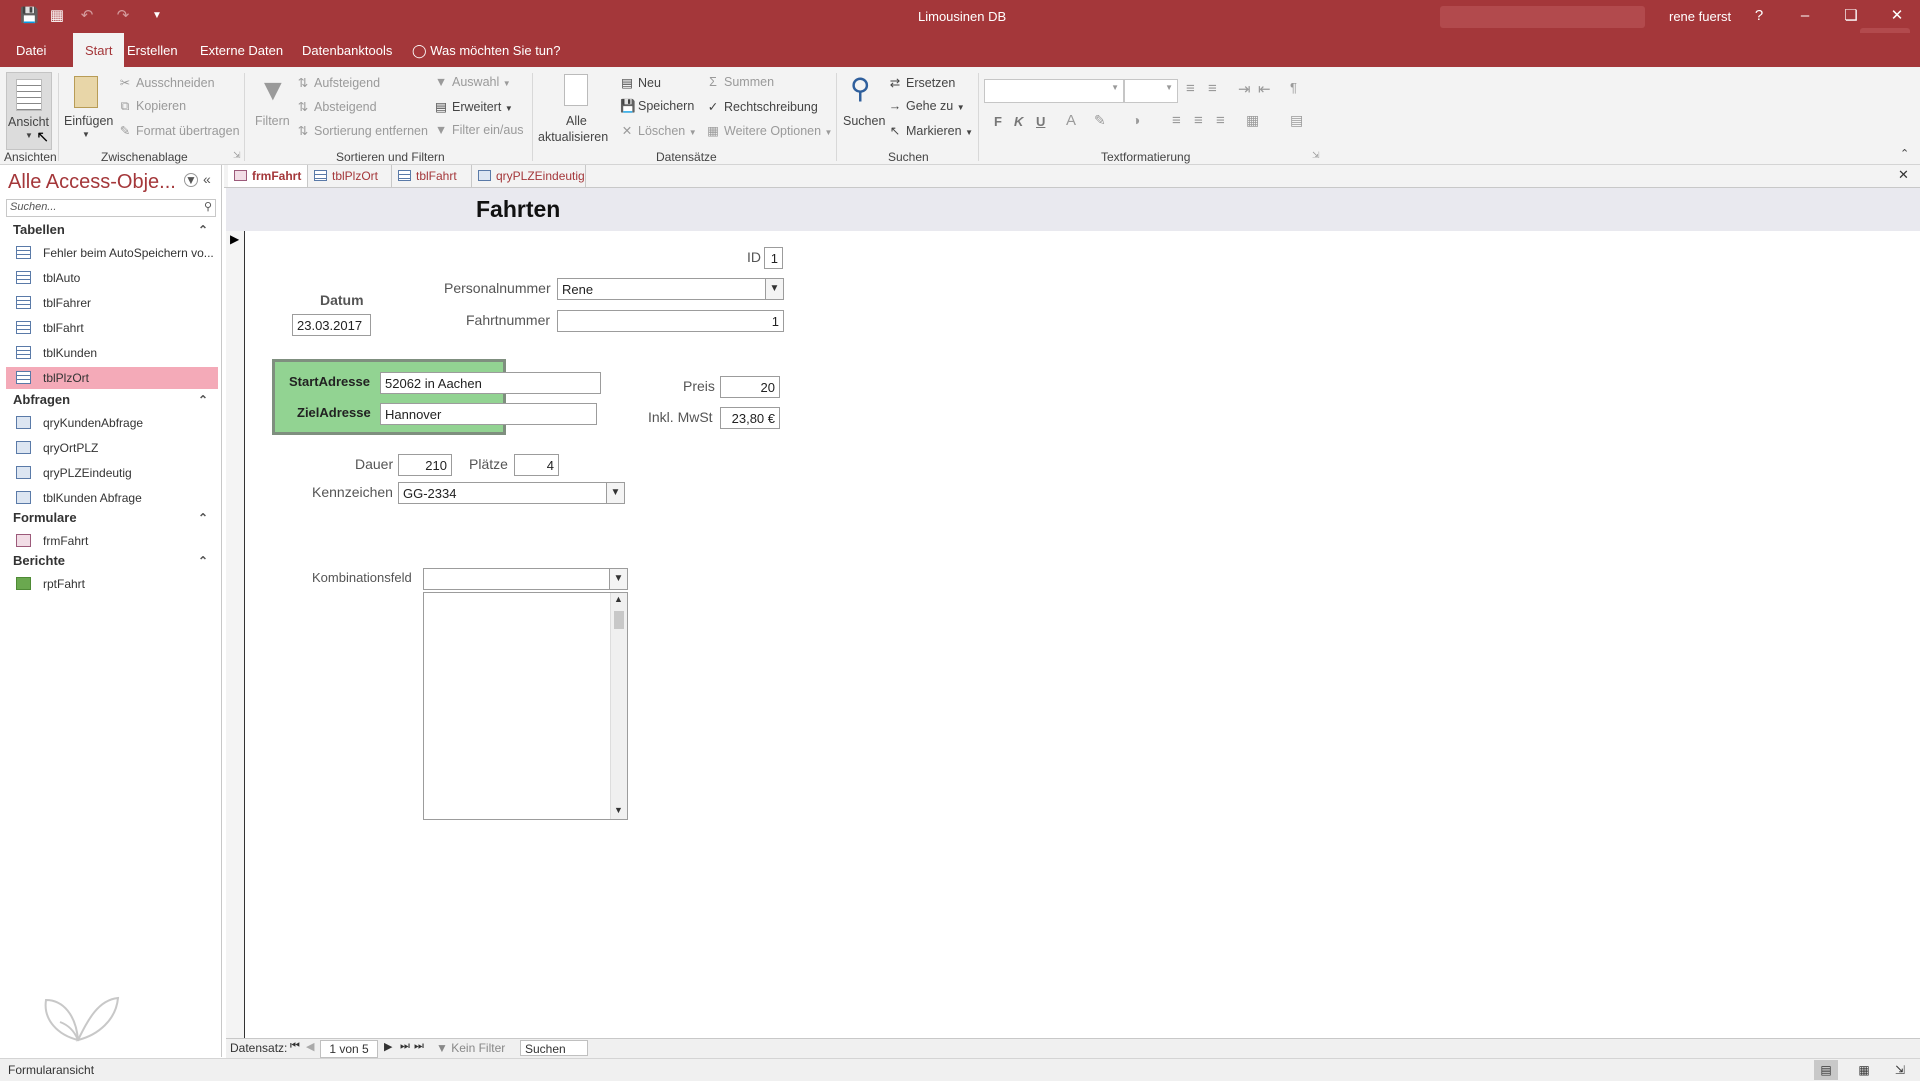 The image size is (1920, 1081). Describe the element at coordinates (472, 82) in the screenshot. I see `auswahl-button: ▼ Auswahl ▼` at that location.